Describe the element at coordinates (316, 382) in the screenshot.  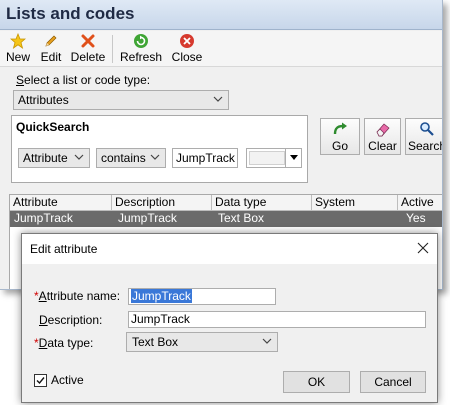
I see `ok-button: OK` at that location.